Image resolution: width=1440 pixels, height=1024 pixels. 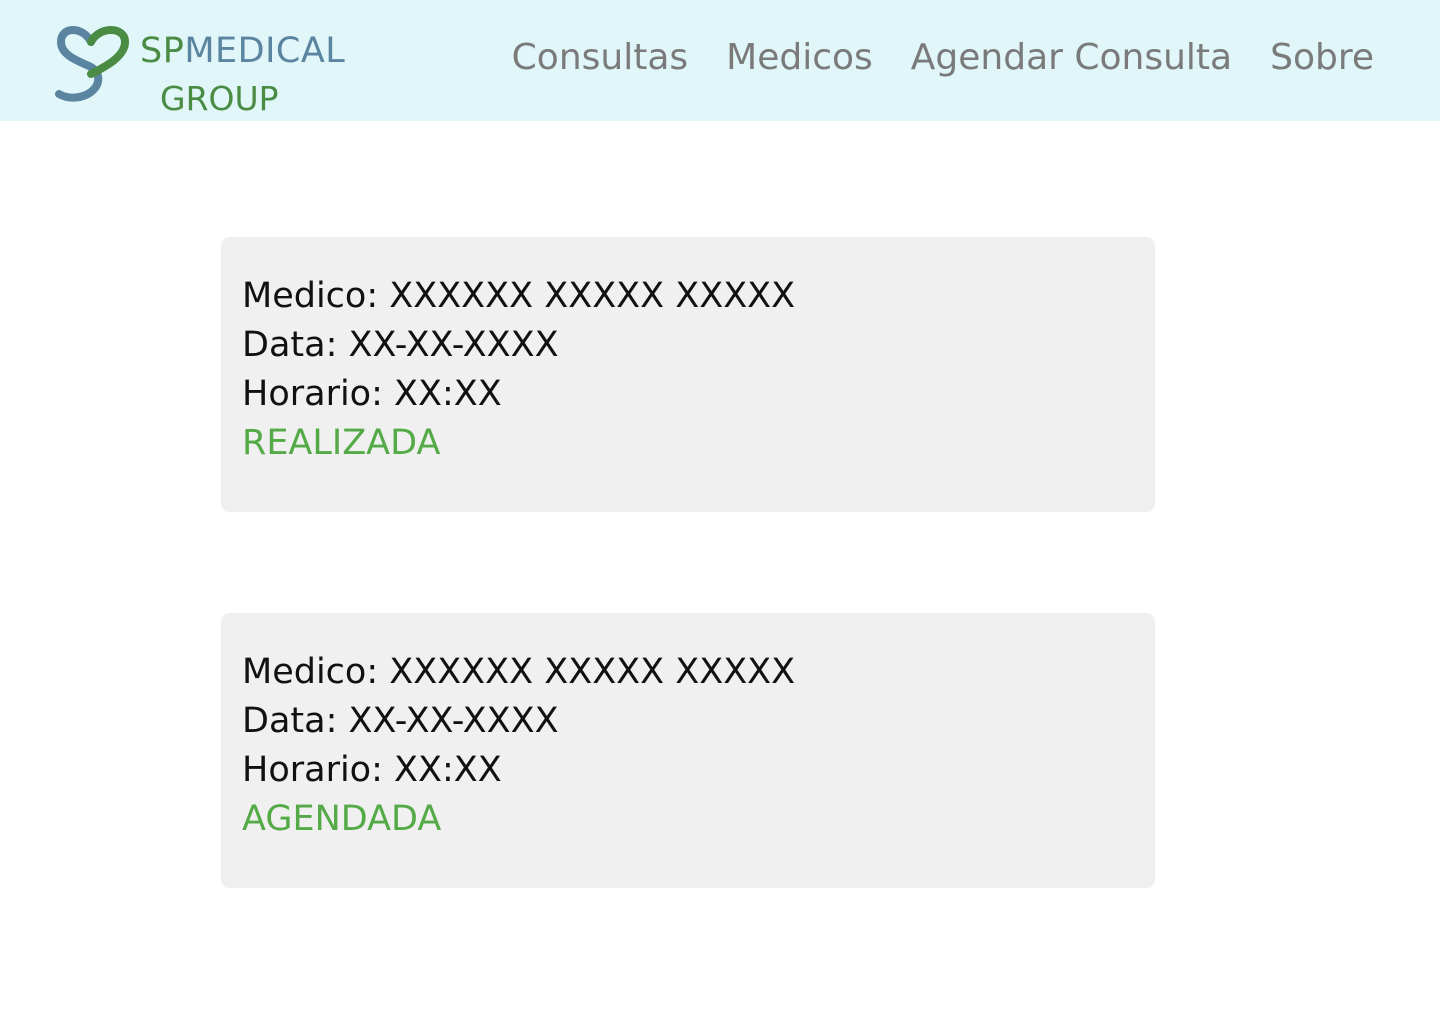 What do you see at coordinates (342, 819) in the screenshot?
I see `appointment-status: AGENDADA` at bounding box center [342, 819].